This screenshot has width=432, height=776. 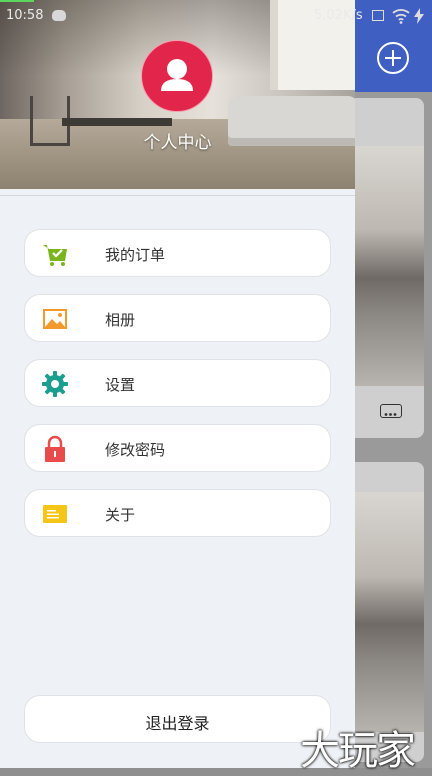 What do you see at coordinates (177, 253) in the screenshot?
I see `menu-item-my-orders: 我的订单` at bounding box center [177, 253].